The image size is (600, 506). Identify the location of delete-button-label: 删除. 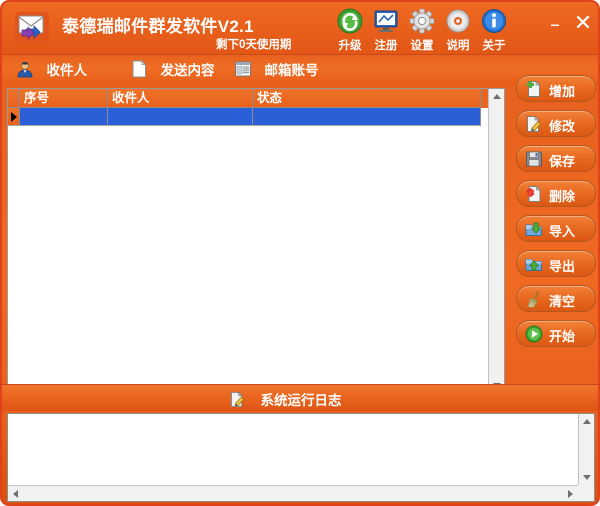
(562, 196).